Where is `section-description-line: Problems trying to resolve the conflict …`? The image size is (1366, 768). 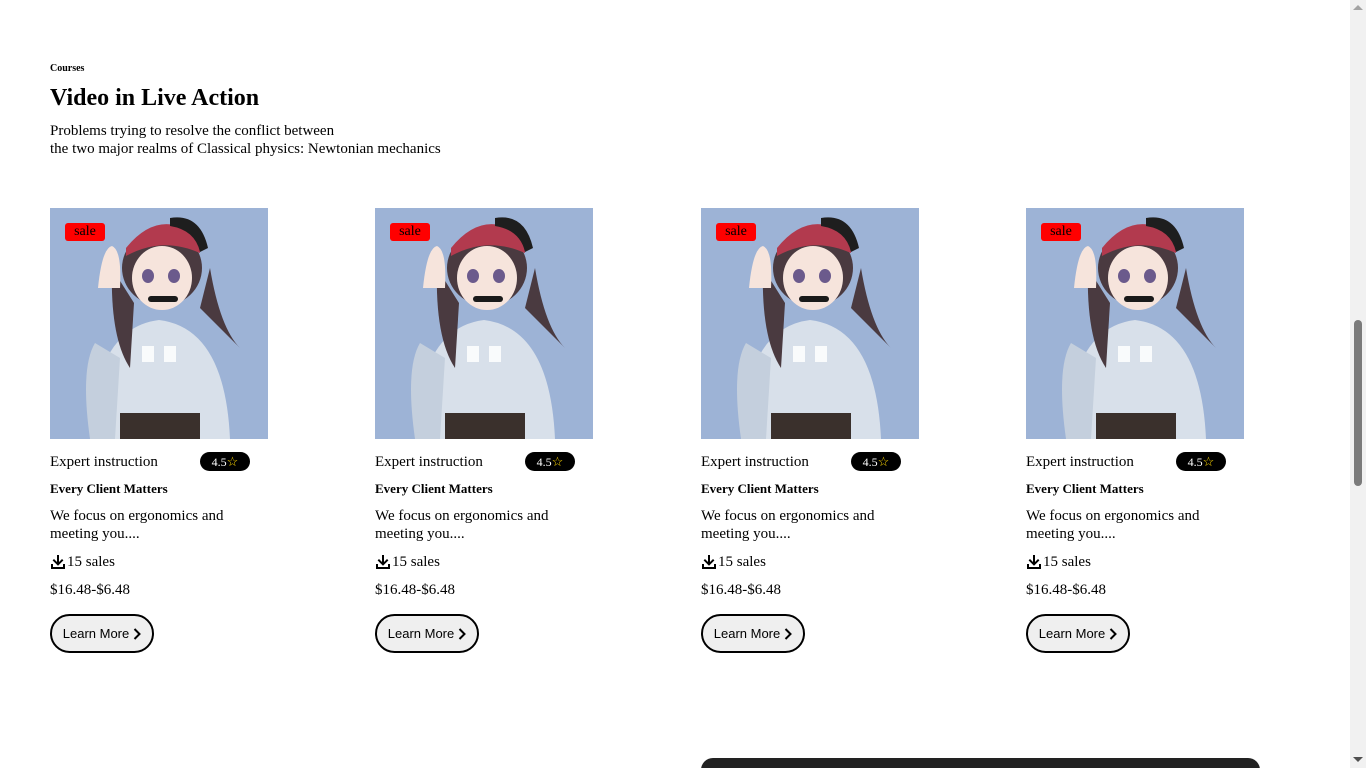
section-description-line: Problems trying to resolve the conflict … is located at coordinates (192, 131).